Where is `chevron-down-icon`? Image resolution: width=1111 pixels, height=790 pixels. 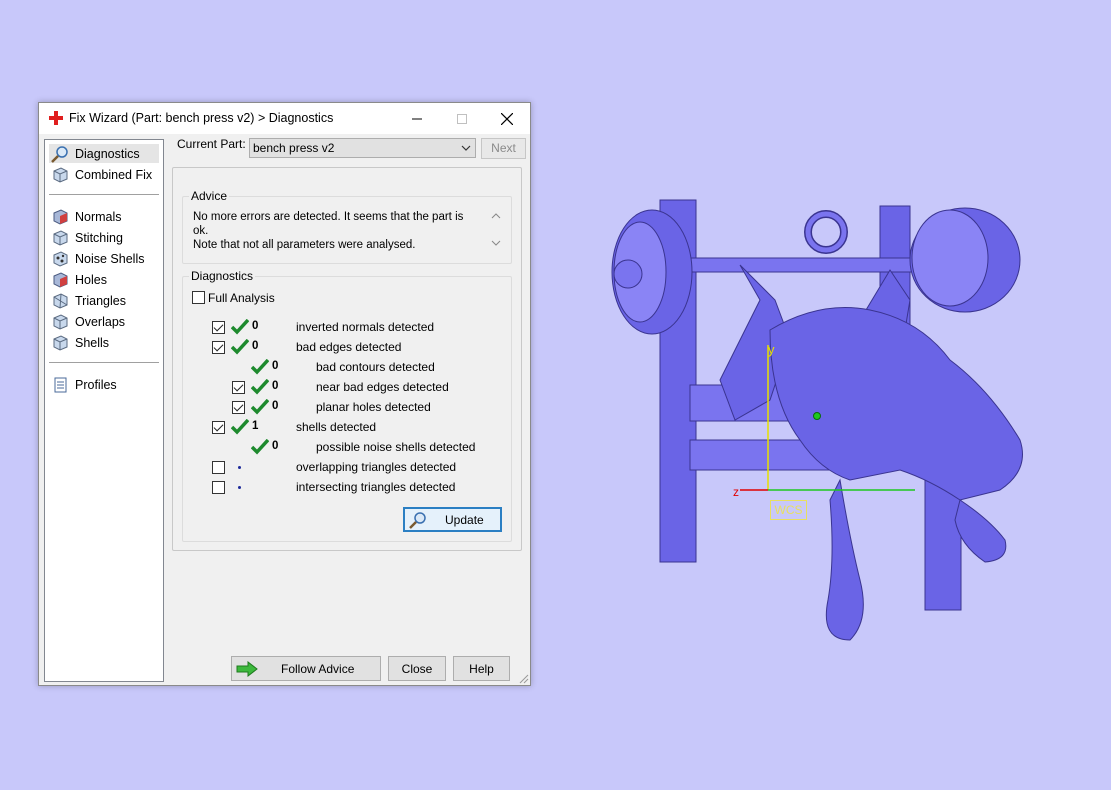 chevron-down-icon is located at coordinates (466, 148).